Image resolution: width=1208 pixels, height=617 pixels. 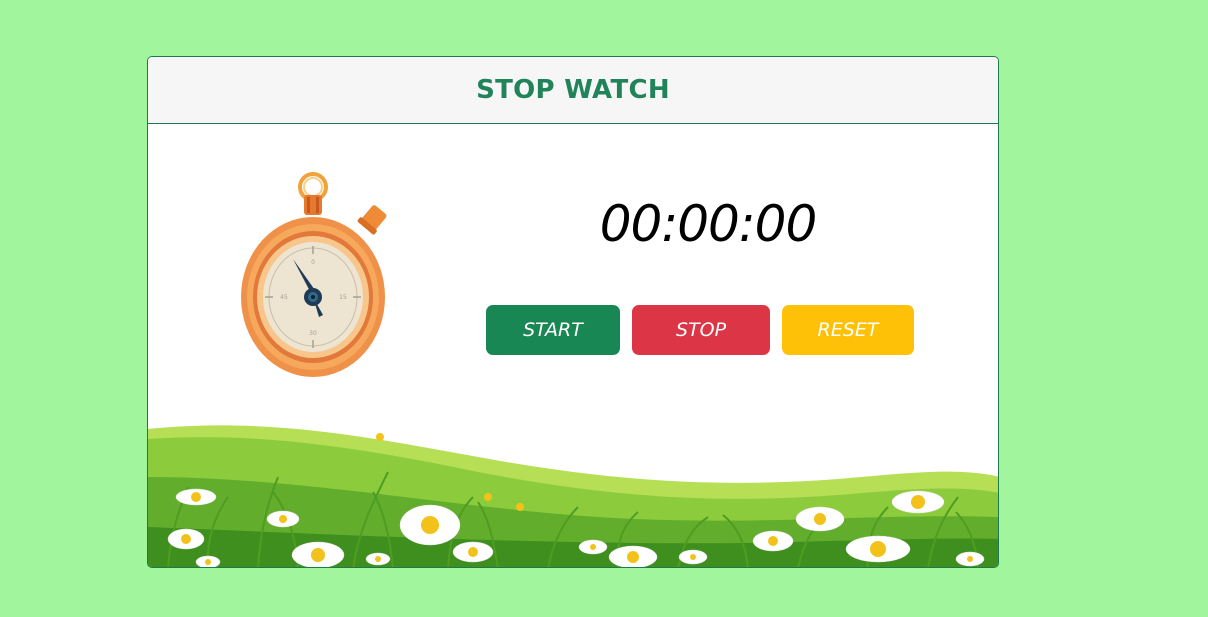 What do you see at coordinates (284, 297) in the screenshot?
I see `svg-text: 45` at bounding box center [284, 297].